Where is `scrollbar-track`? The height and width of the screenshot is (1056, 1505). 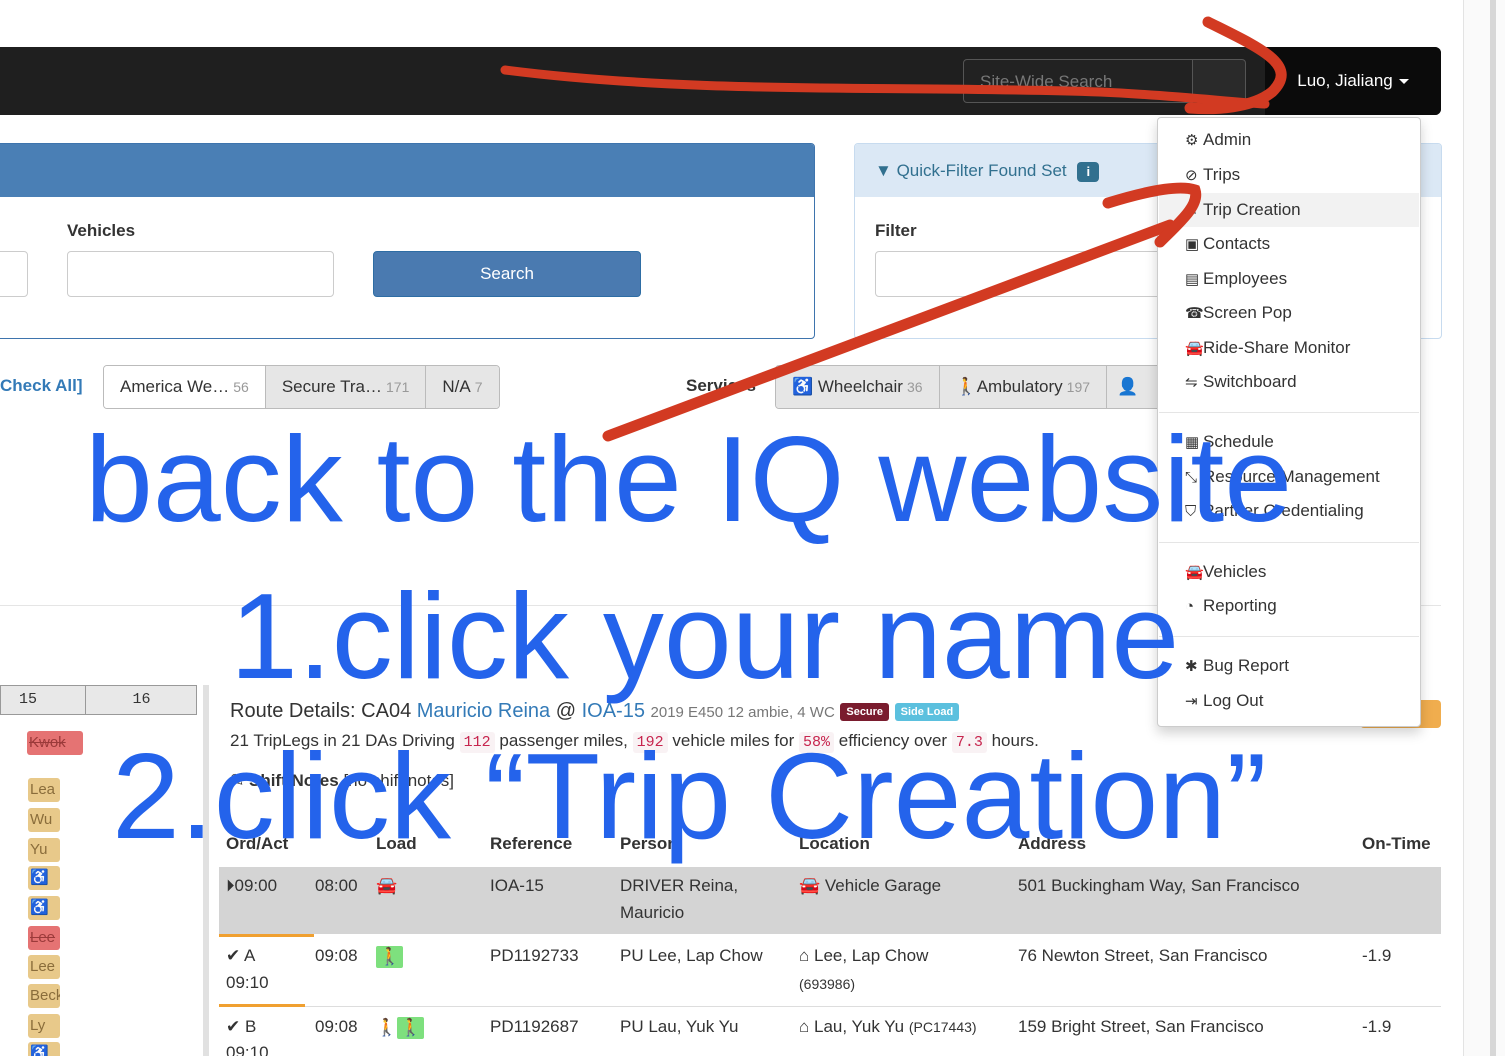
scrollbar-track is located at coordinates (1493, 528).